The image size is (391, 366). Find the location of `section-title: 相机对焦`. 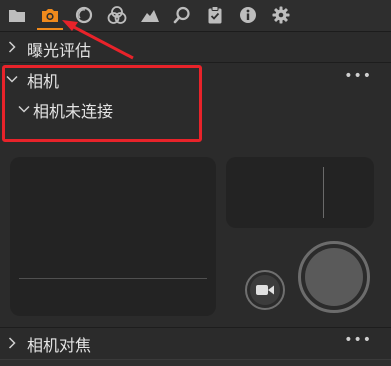

section-title: 相机对焦 is located at coordinates (59, 344).